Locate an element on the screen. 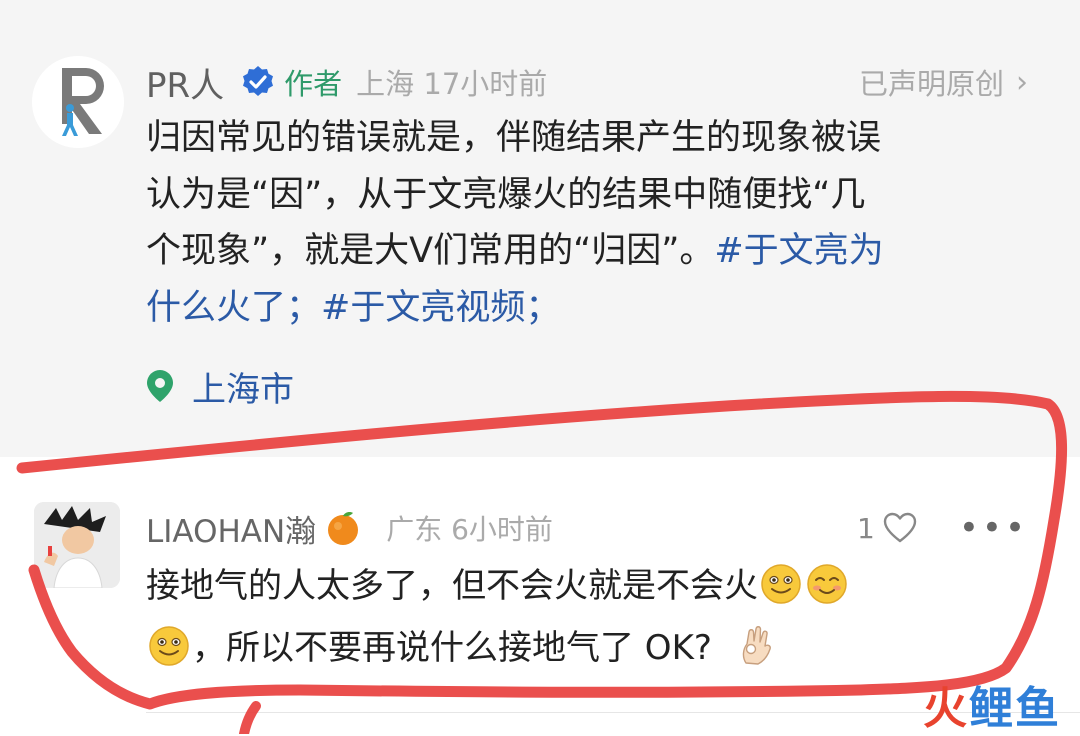  commenter-avatar is located at coordinates (77, 545).